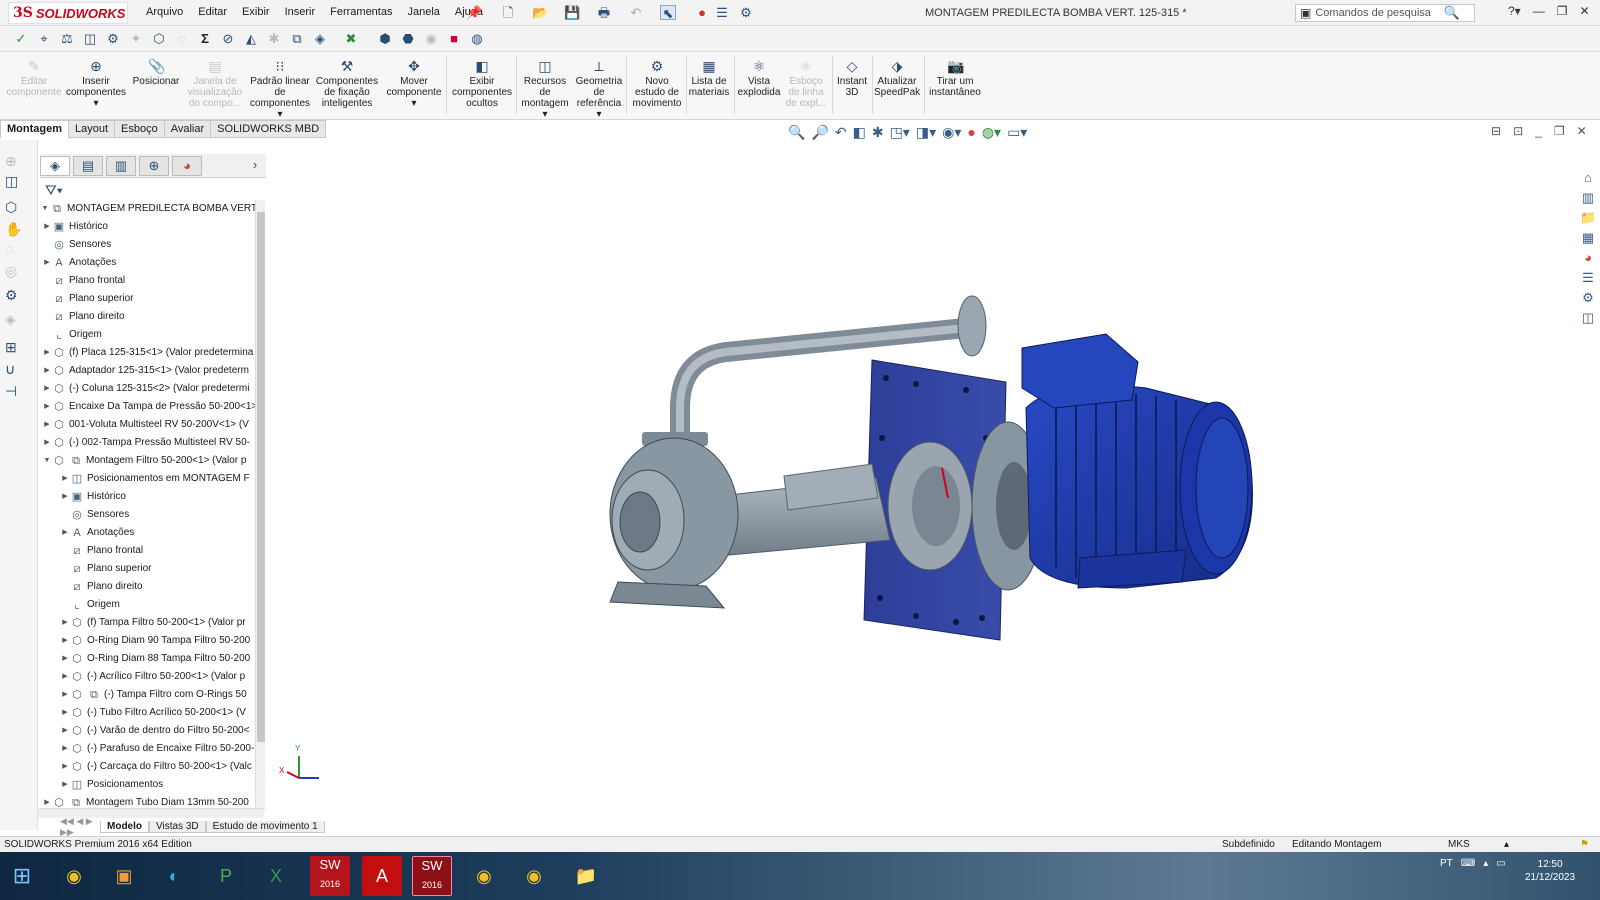 The height and width of the screenshot is (900, 1600). What do you see at coordinates (636, 12) in the screenshot?
I see `undo-icon: ↶` at bounding box center [636, 12].